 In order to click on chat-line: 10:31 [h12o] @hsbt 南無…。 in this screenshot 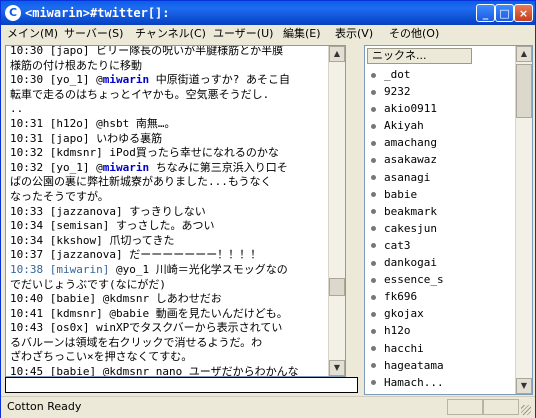, I will do `click(177, 124)`.